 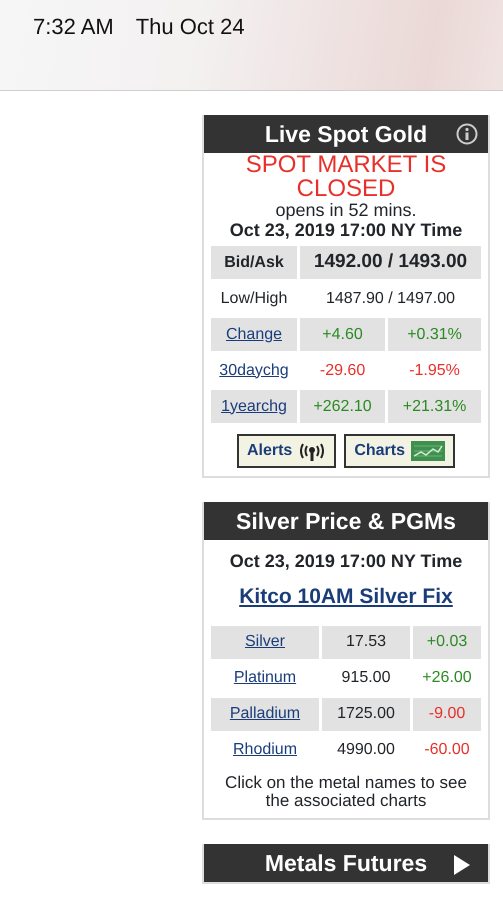 What do you see at coordinates (366, 714) in the screenshot?
I see `table-cell: 1725.00` at bounding box center [366, 714].